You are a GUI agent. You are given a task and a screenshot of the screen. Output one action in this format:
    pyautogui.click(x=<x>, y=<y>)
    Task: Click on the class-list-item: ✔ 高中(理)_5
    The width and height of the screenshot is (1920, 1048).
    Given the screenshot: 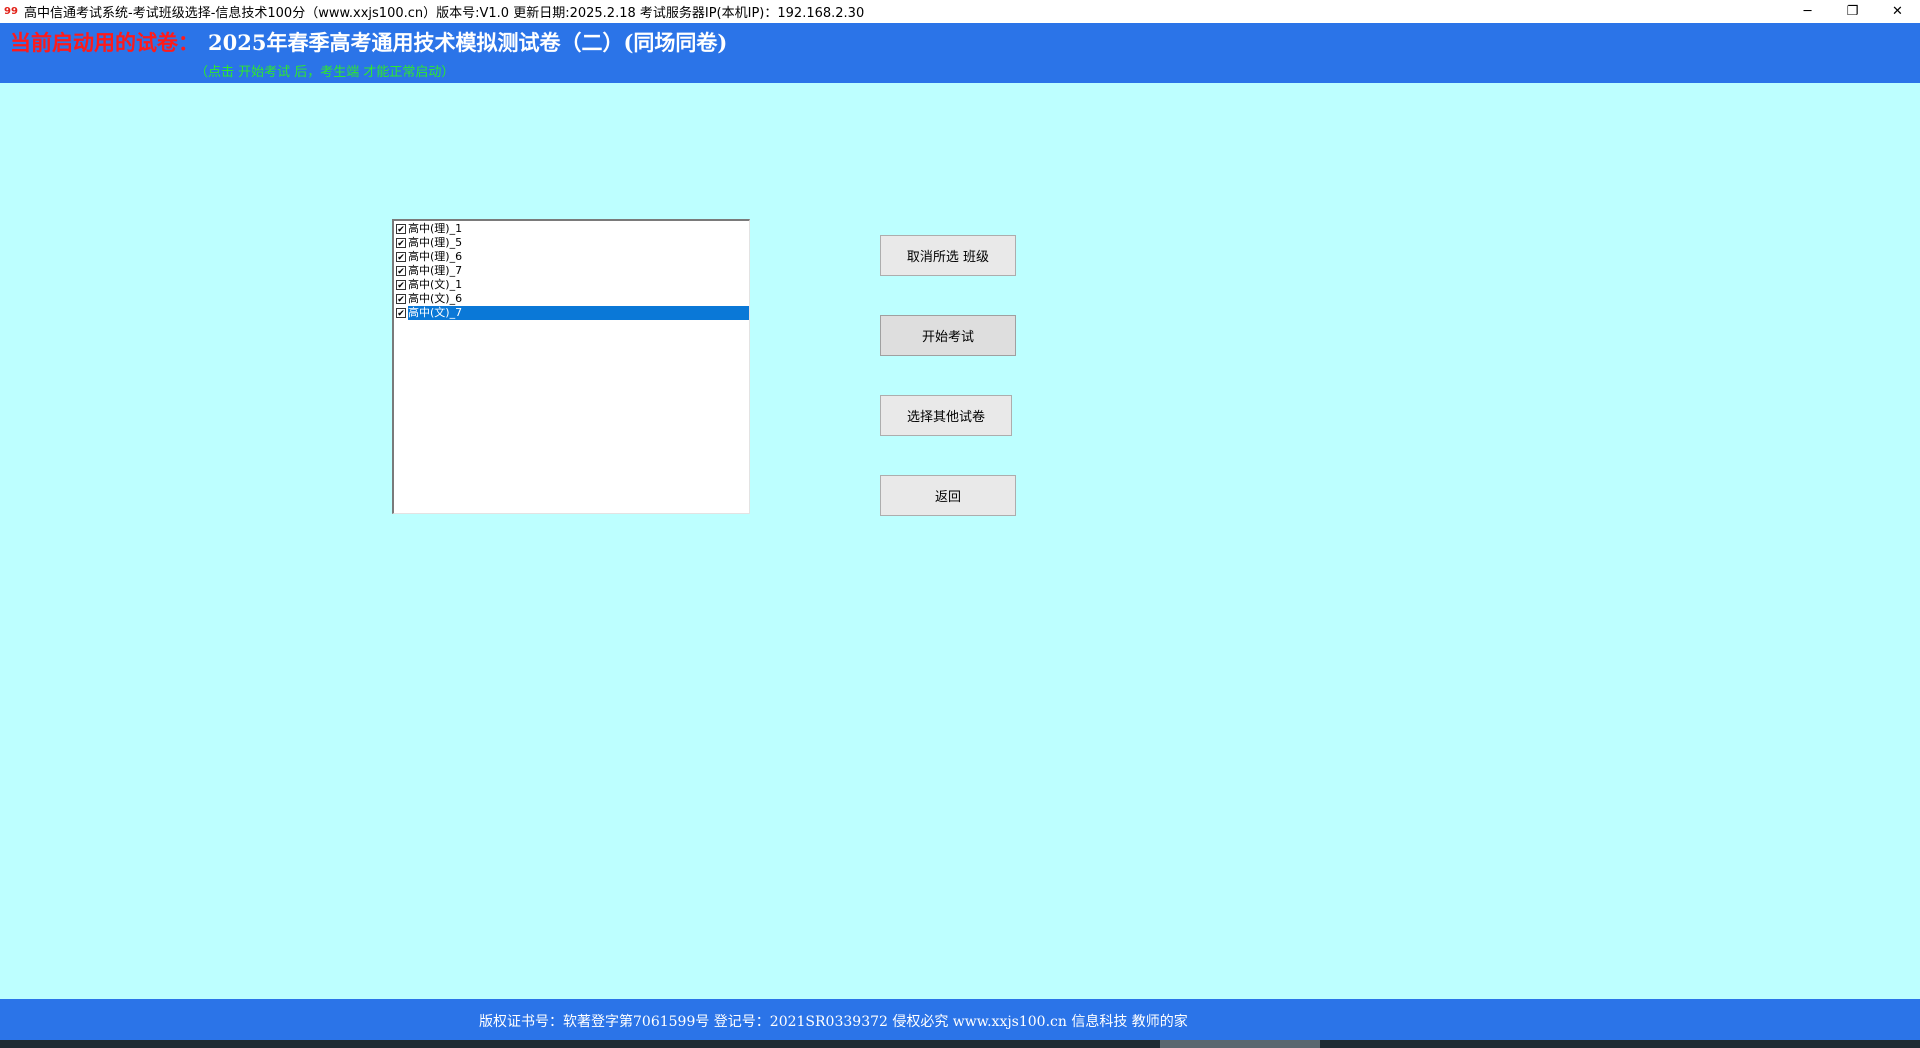 What is the action you would take?
    pyautogui.click(x=571, y=243)
    